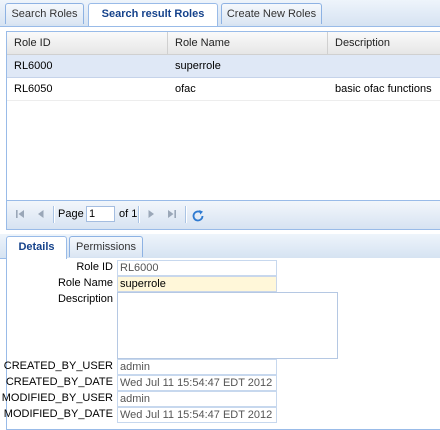 The image size is (440, 430). What do you see at coordinates (185, 89) in the screenshot?
I see `cell-role-name: ofac` at bounding box center [185, 89].